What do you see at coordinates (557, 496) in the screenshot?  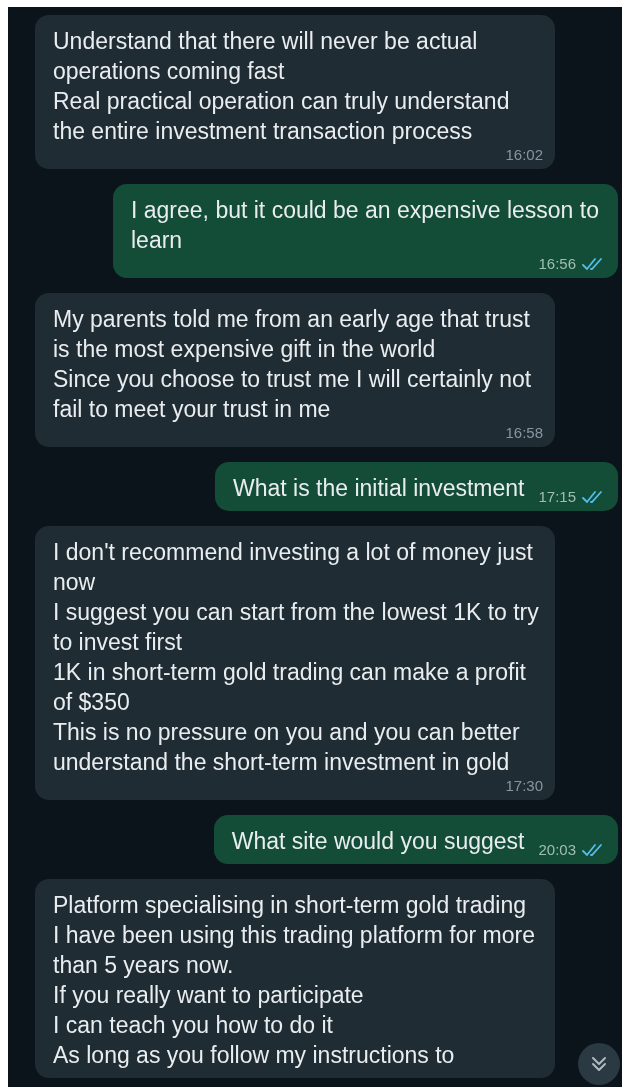 I see `message-time: 17:15` at bounding box center [557, 496].